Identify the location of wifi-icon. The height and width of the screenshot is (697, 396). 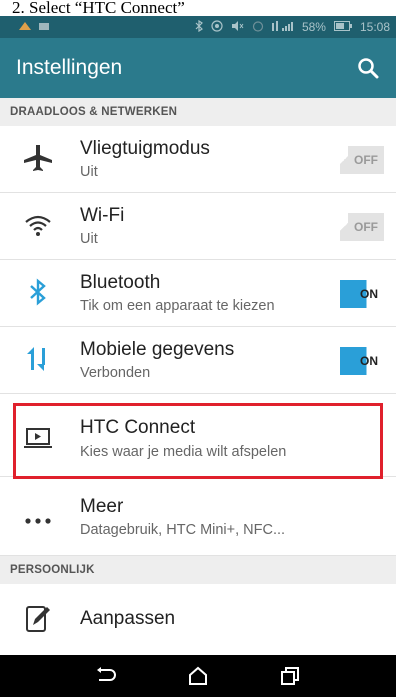
(38, 225).